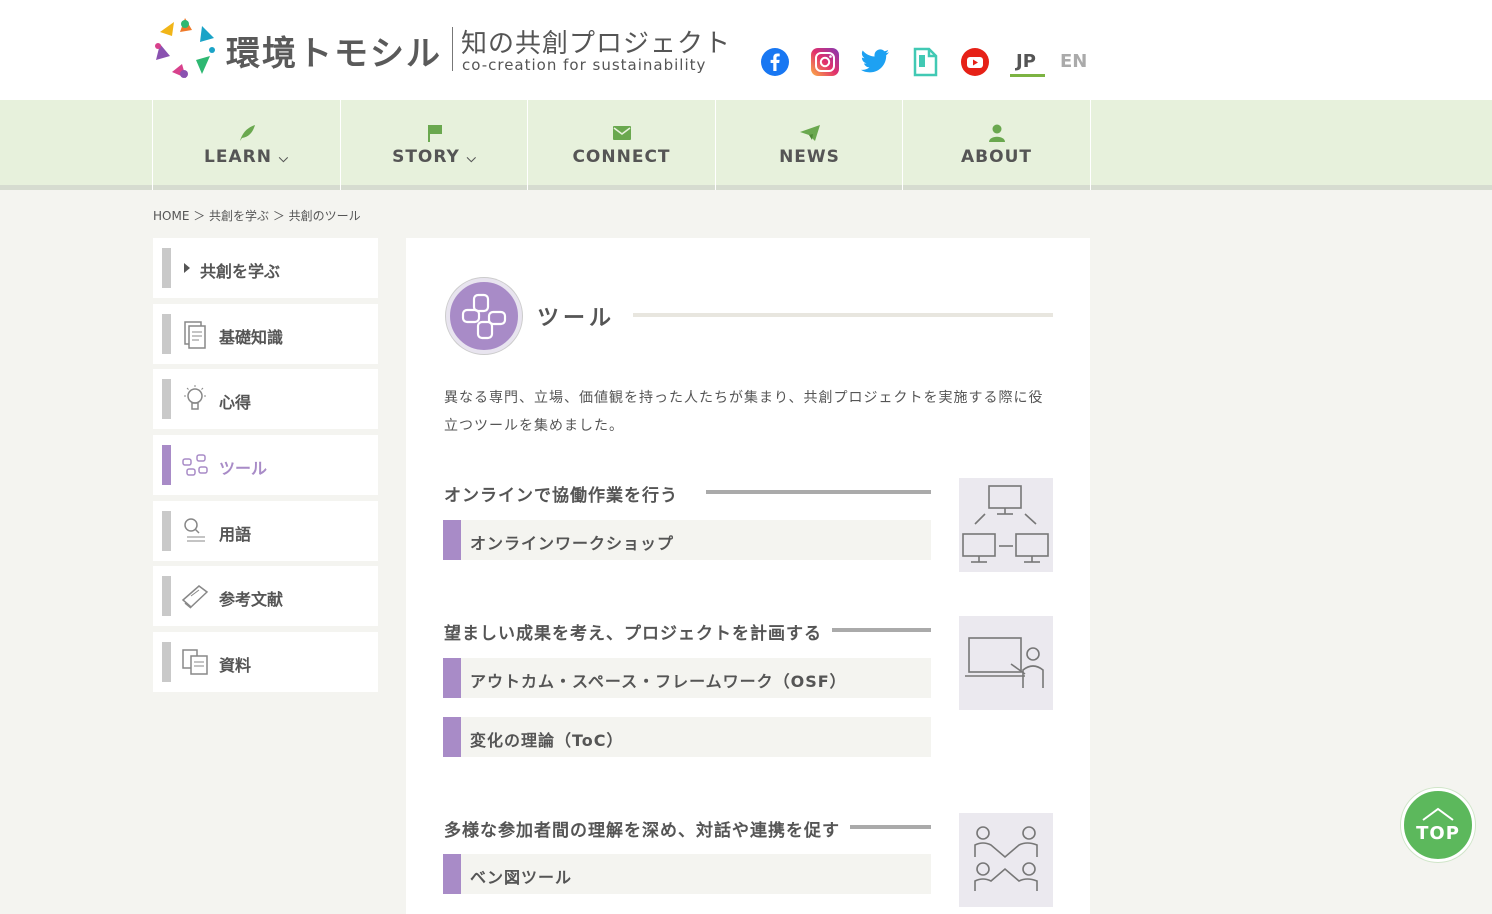  I want to click on sidebar-item-label: 参考文献, so click(251, 599).